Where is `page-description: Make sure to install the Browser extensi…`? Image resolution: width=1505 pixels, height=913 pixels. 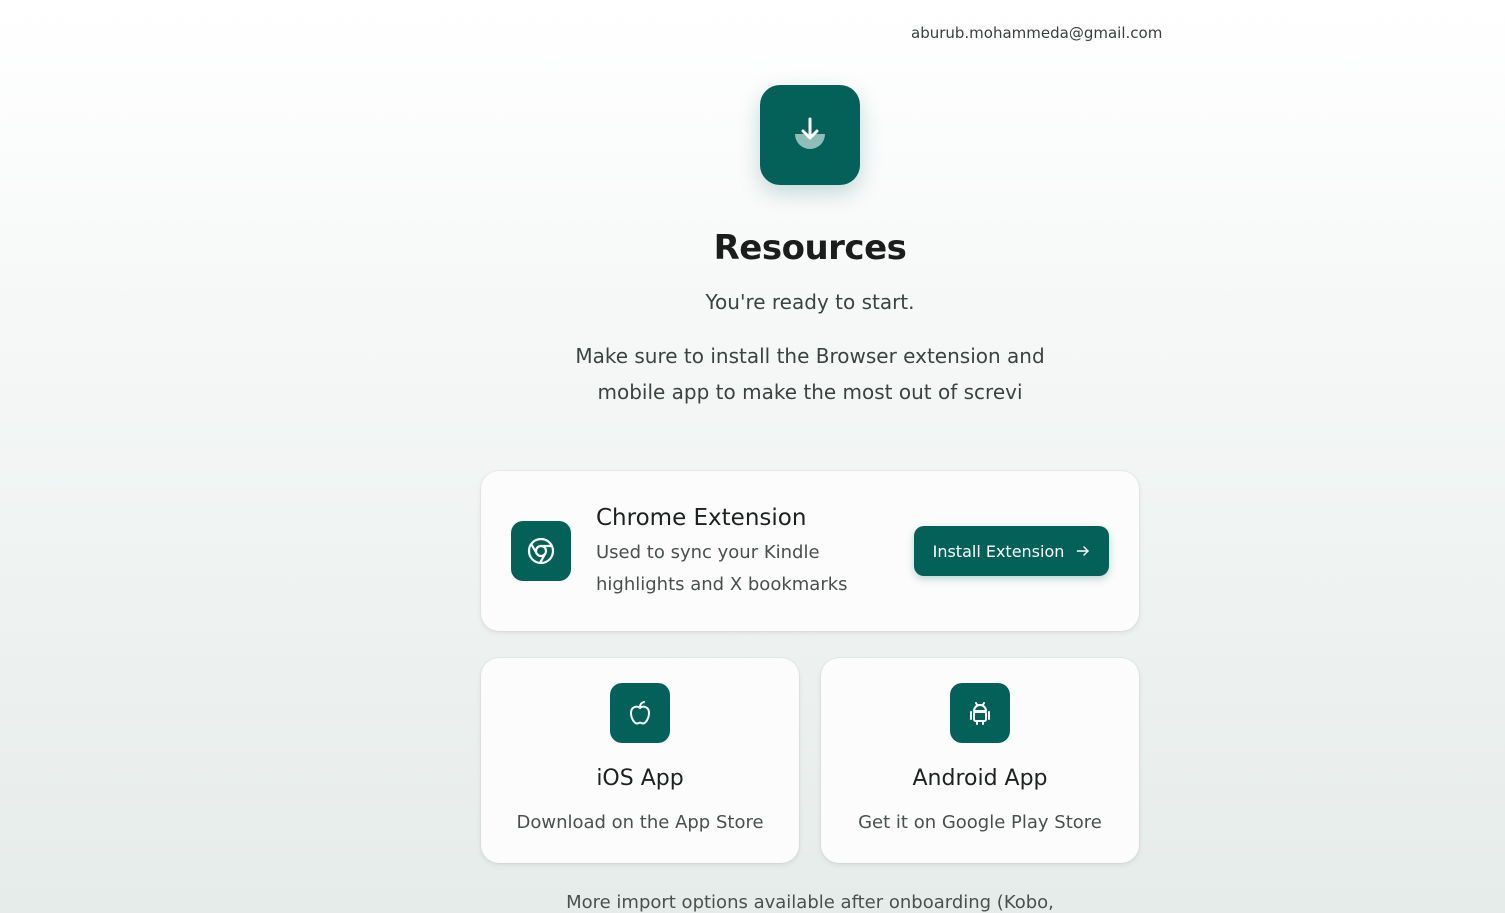 page-description: Make sure to install the Browser extensi… is located at coordinates (810, 374).